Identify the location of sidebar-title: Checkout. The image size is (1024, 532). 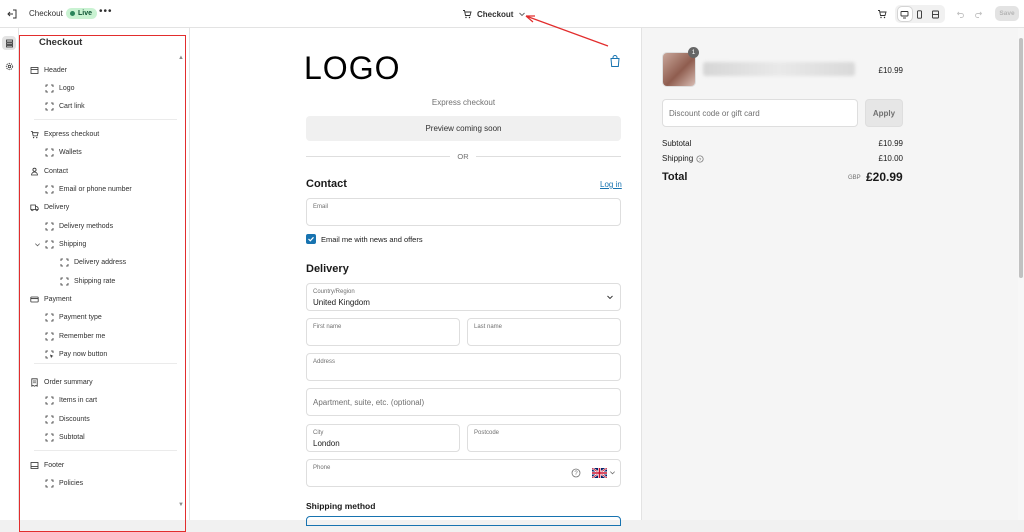
(61, 42).